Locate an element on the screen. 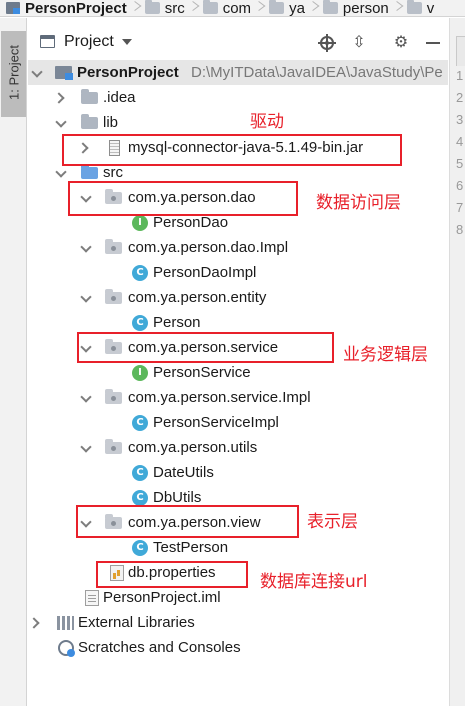 The width and height of the screenshot is (465, 706). source-folder-icon is located at coordinates (89, 171).